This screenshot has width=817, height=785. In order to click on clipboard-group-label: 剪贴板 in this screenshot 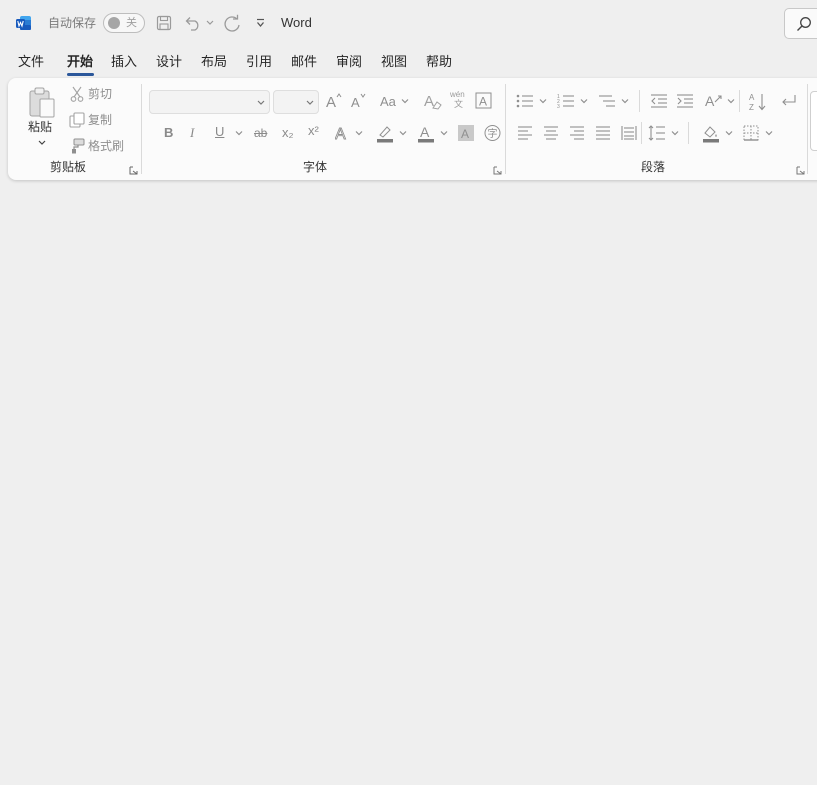, I will do `click(68, 167)`.